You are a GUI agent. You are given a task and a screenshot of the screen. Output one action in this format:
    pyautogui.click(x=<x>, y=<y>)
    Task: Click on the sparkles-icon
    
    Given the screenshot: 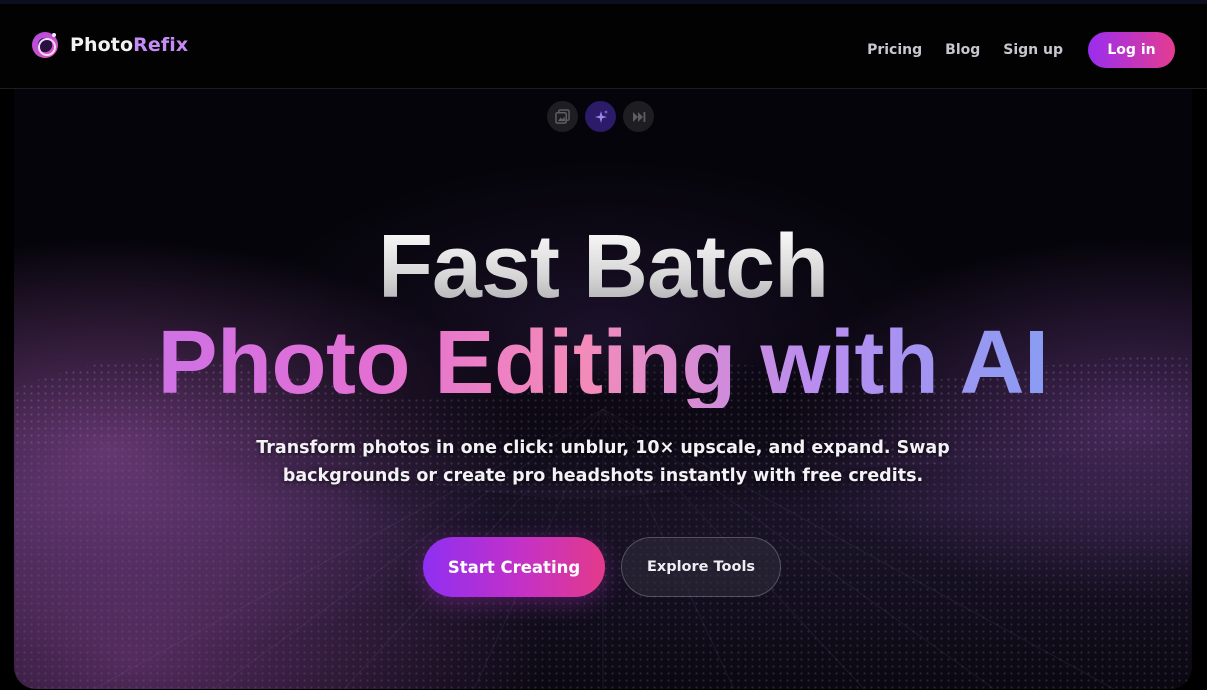 What is the action you would take?
    pyautogui.click(x=601, y=116)
    